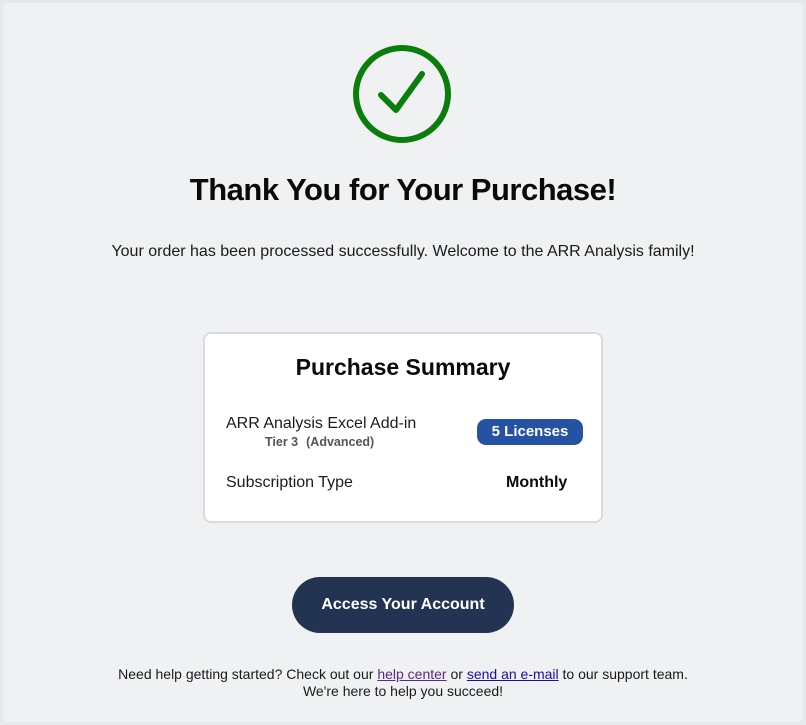 Image resolution: width=806 pixels, height=725 pixels. What do you see at coordinates (321, 423) in the screenshot?
I see `product-name: ARR Analysis Excel Add-in` at bounding box center [321, 423].